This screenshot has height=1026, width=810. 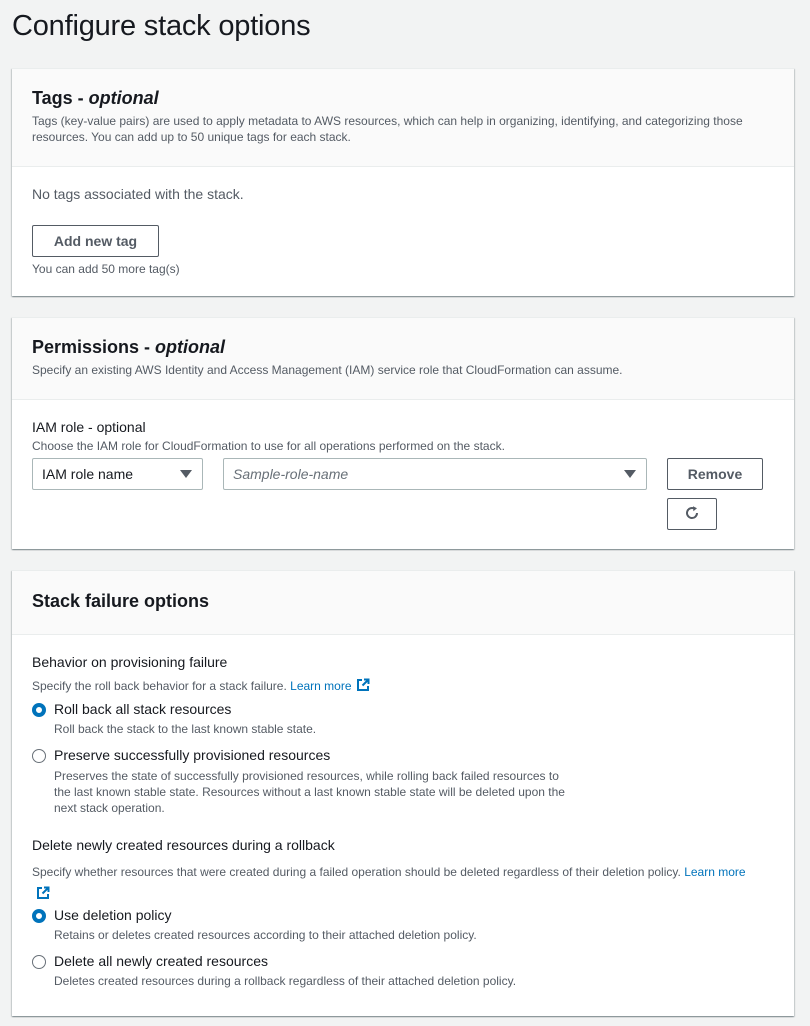 I want to click on delete-all-label: Delete all newly created resources, so click(x=161, y=961).